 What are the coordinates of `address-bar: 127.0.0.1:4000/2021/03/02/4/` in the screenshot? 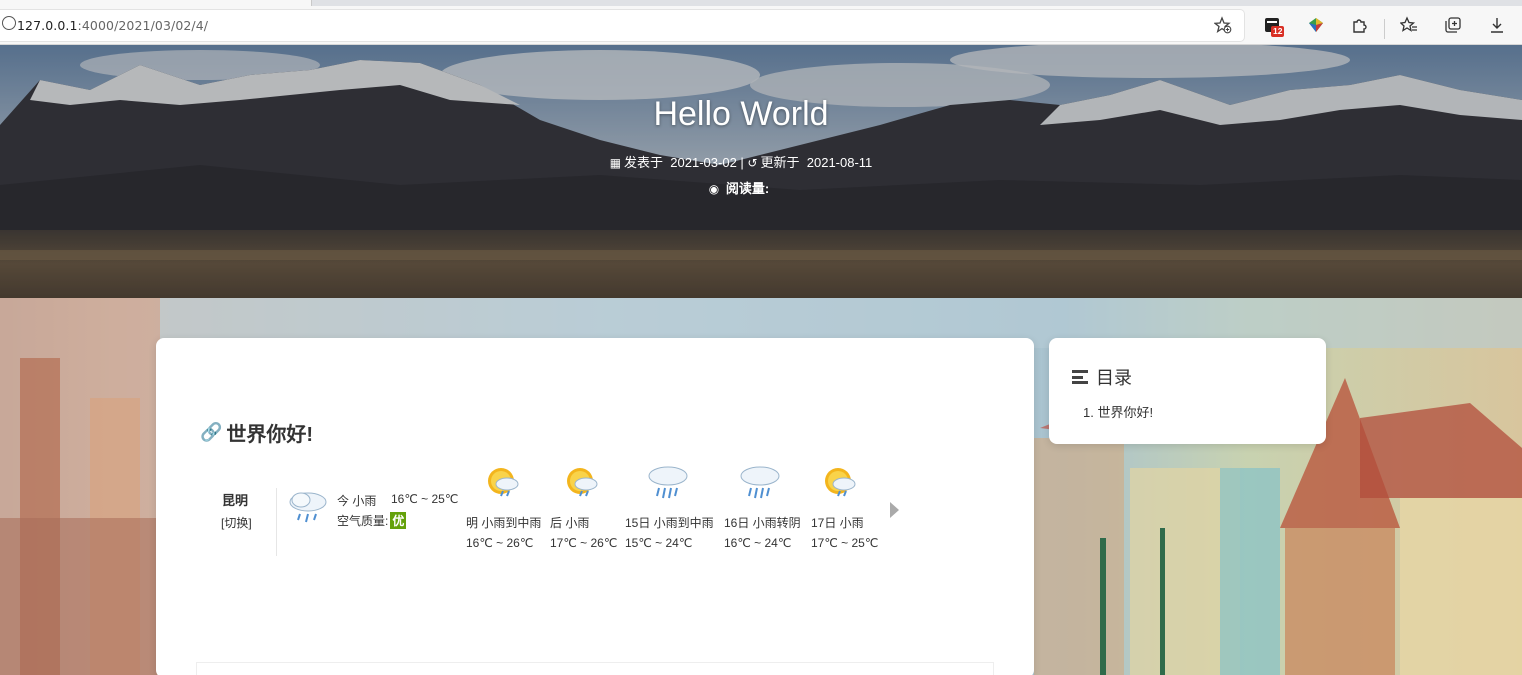 It's located at (622, 25).